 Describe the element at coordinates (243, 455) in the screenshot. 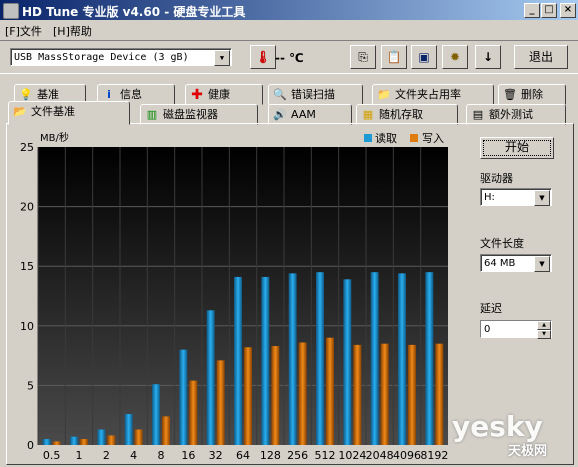

I see `x-tick-label: 64` at that location.